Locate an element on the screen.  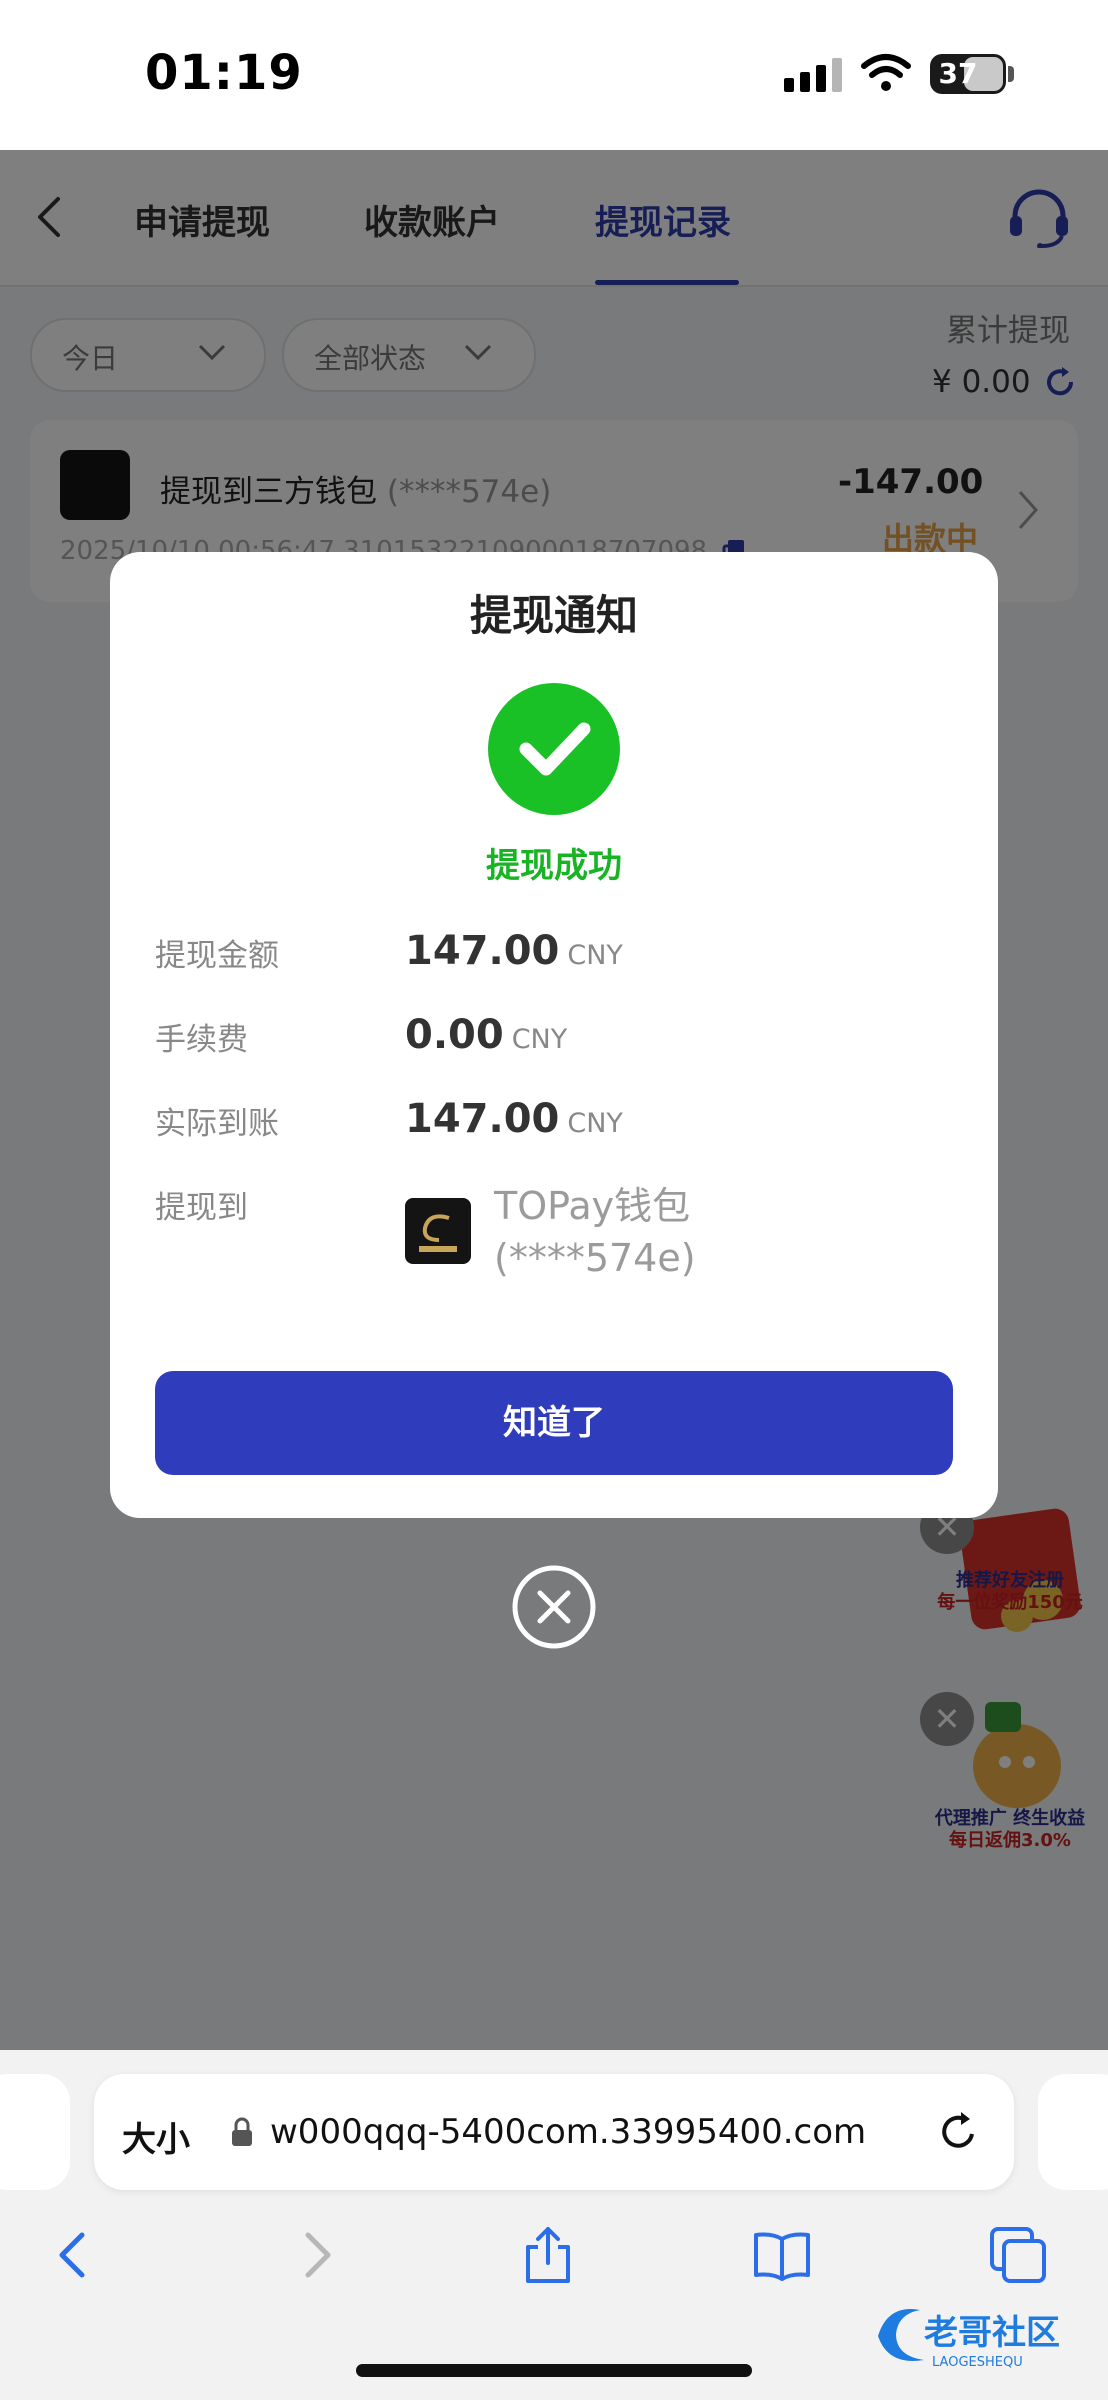
status-time: 01:19 is located at coordinates (224, 73).